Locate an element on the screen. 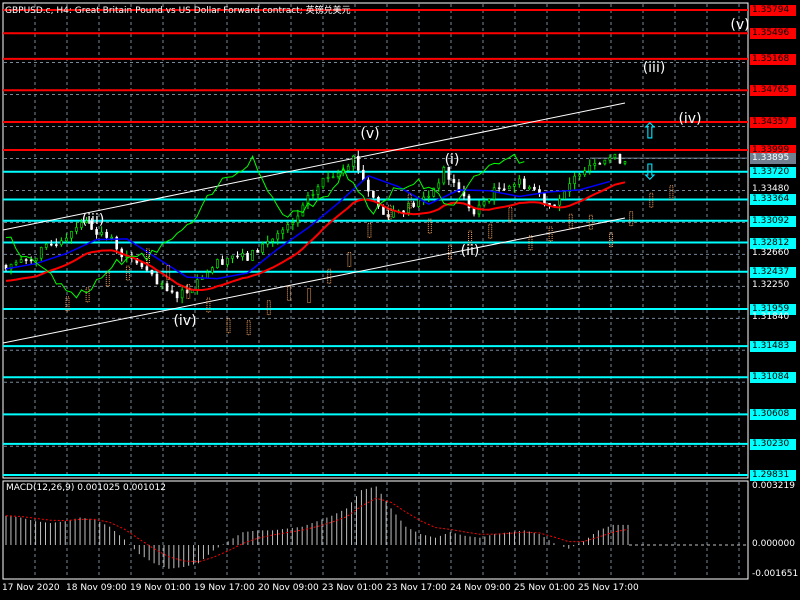 The height and width of the screenshot is (600, 800). time-axis-label: 24 Nov 09:00 is located at coordinates (480, 588).